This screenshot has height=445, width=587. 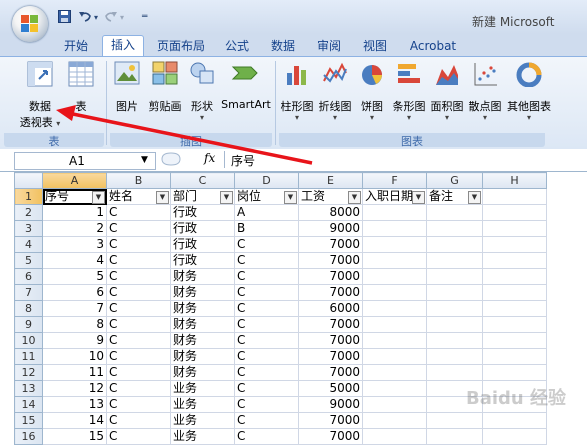 What do you see at coordinates (28, 388) in the screenshot?
I see `row-header: 13` at bounding box center [28, 388].